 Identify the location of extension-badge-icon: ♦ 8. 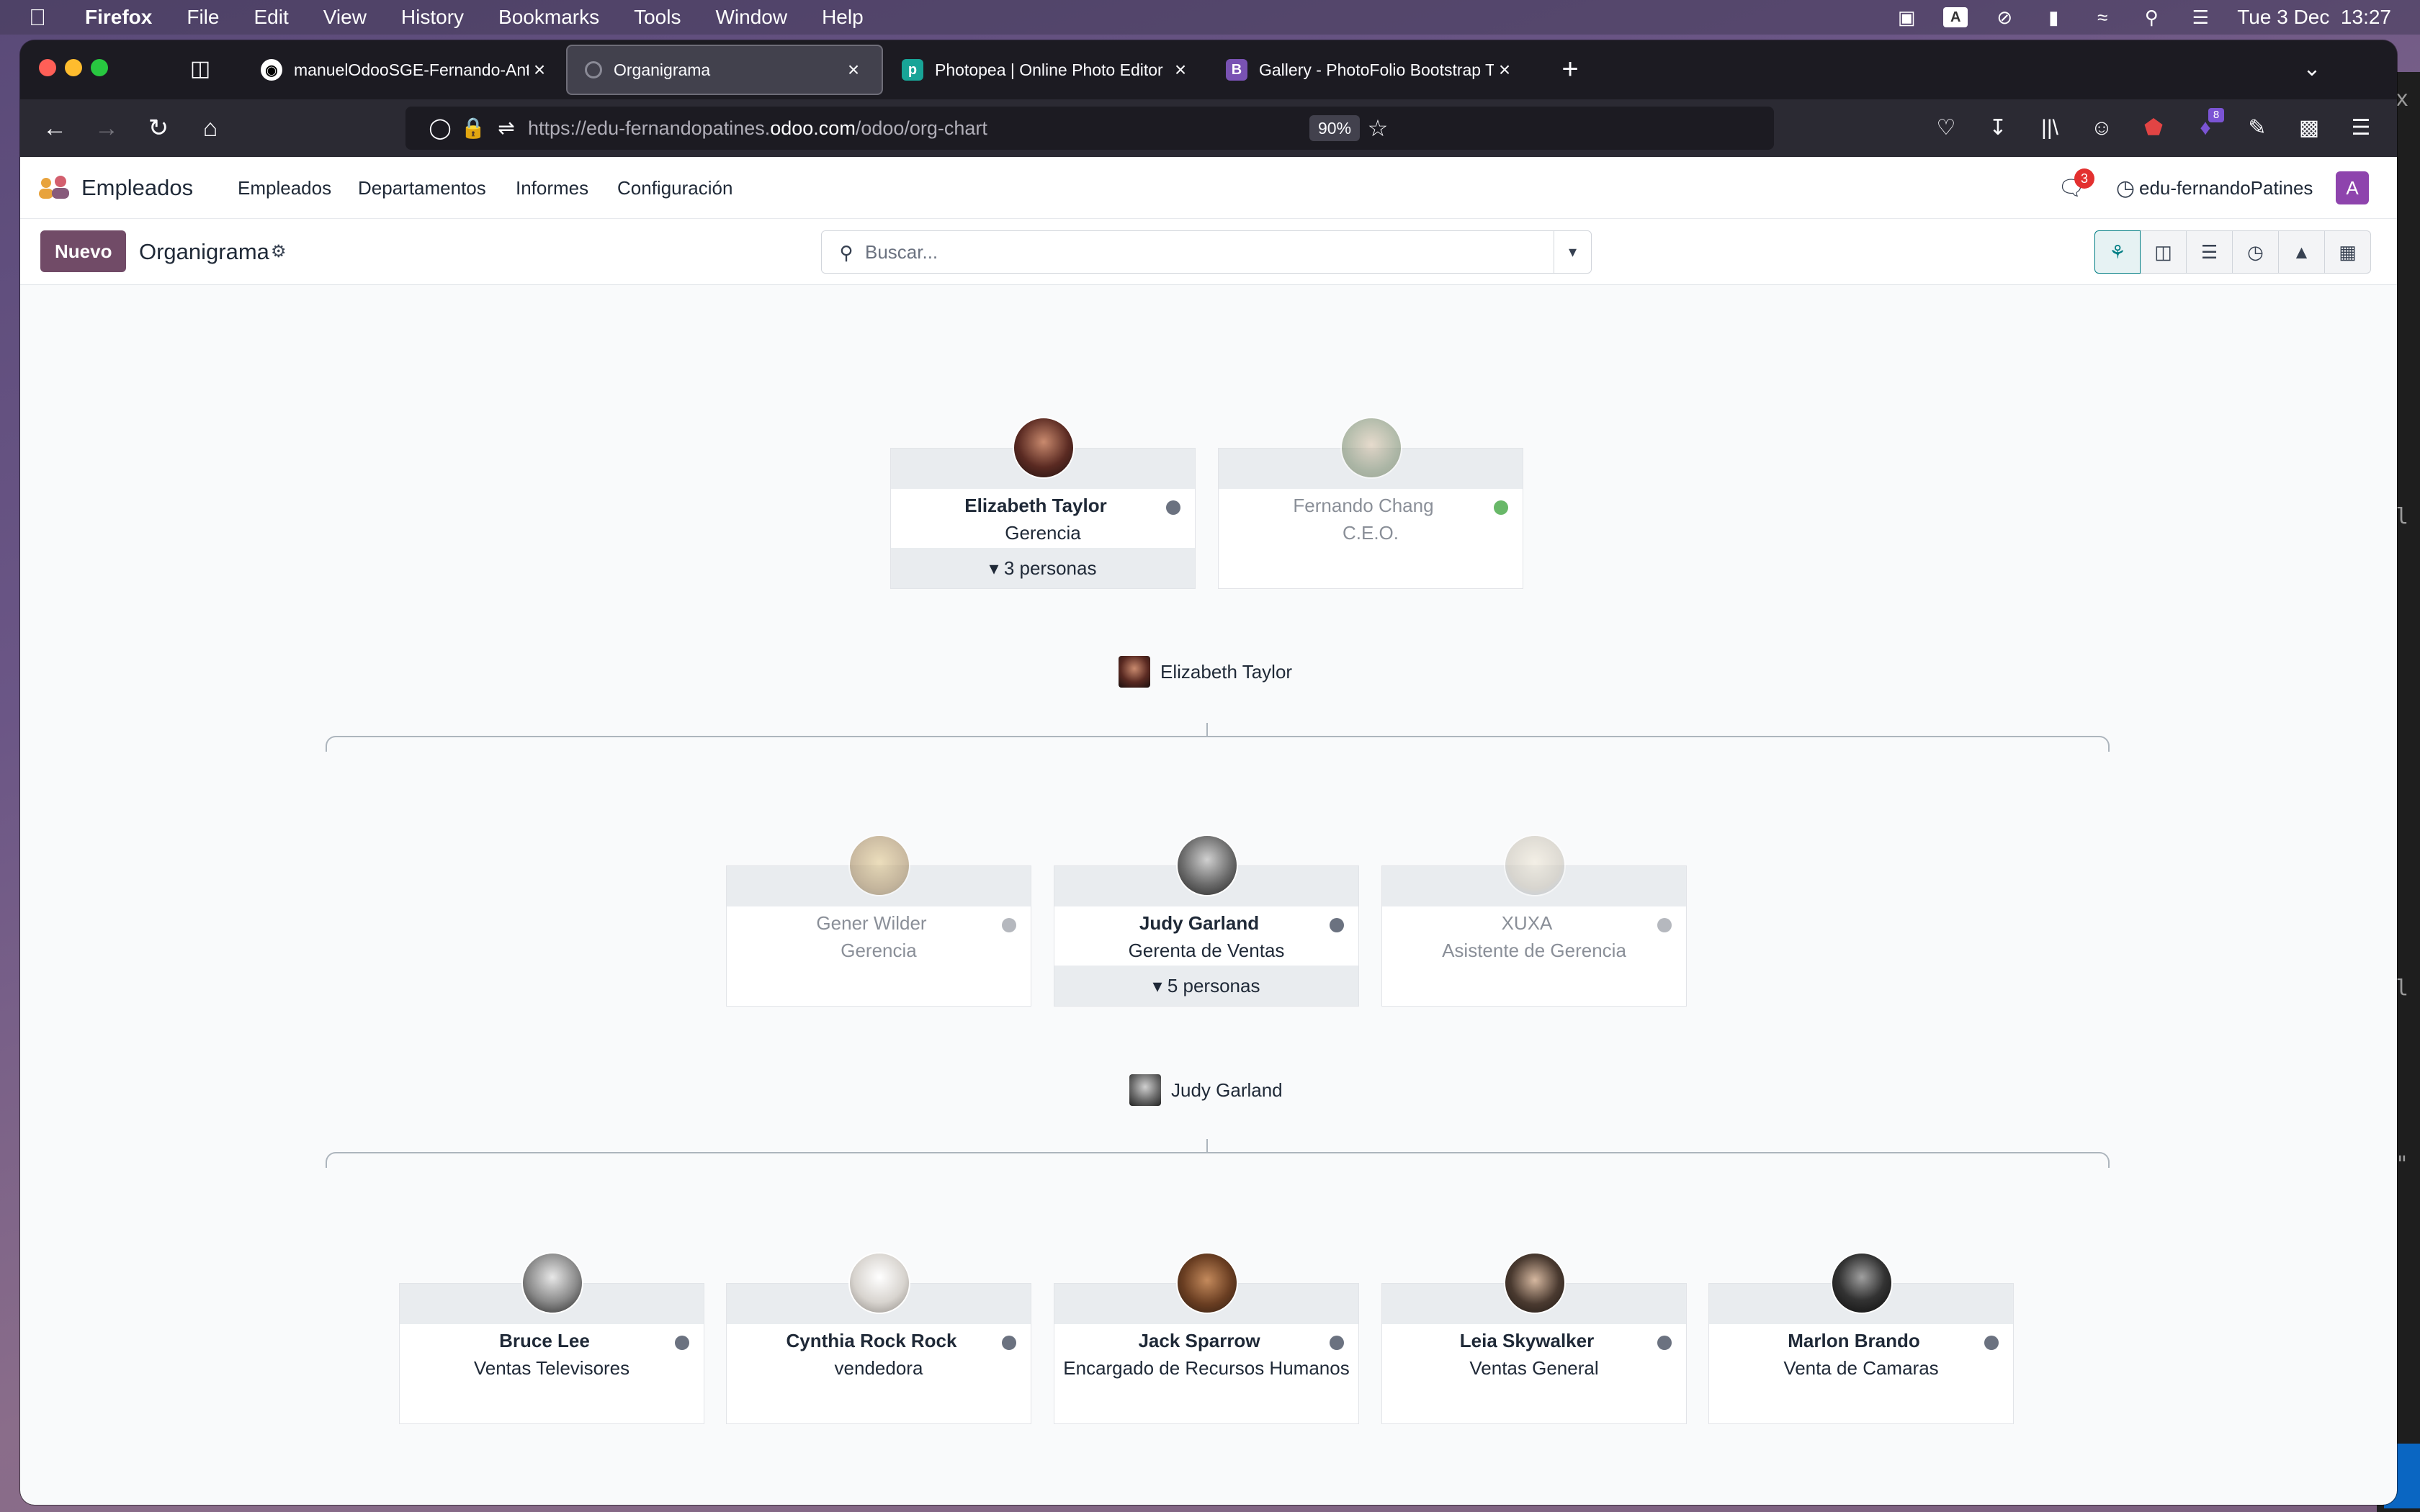
(2207, 126).